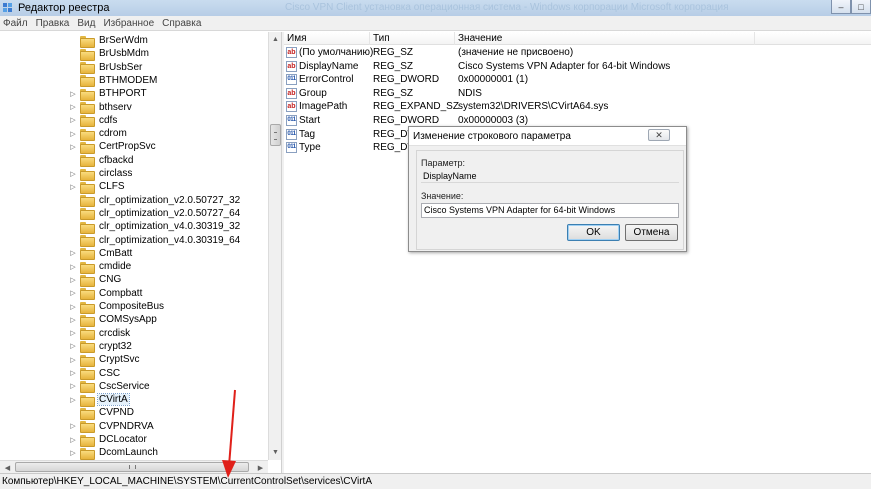 The width and height of the screenshot is (871, 489). Describe the element at coordinates (275, 452) in the screenshot. I see `scroll-down-icon: ▼` at that location.